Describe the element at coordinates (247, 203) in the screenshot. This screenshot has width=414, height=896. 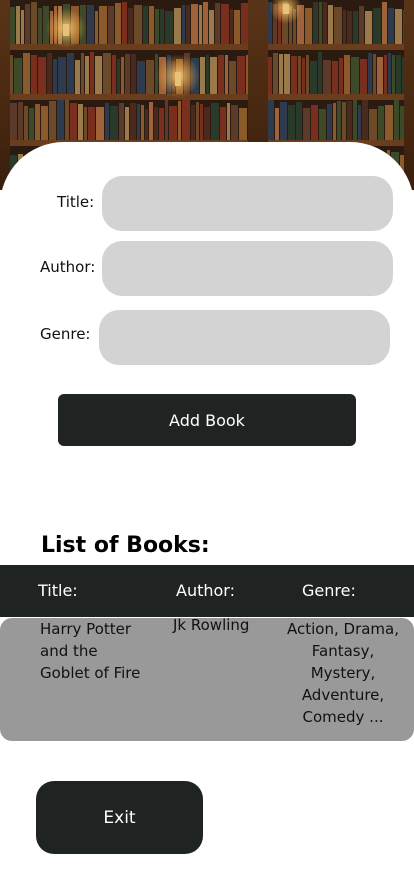
I see `title-input` at that location.